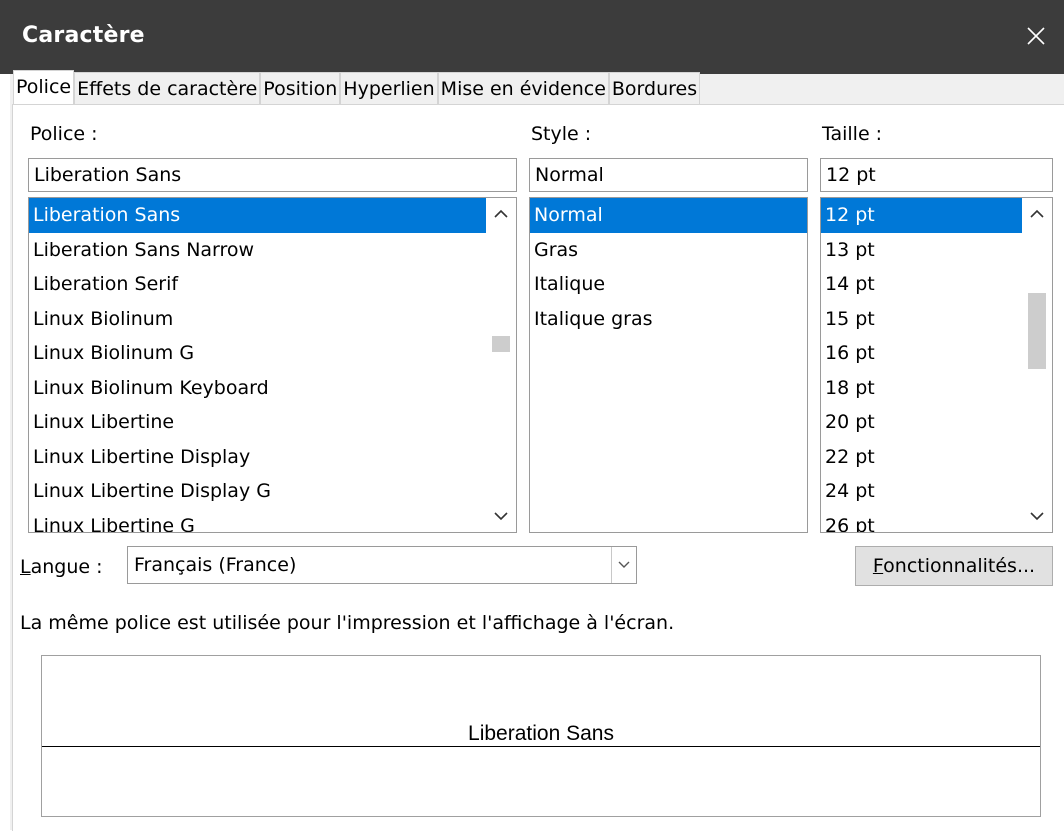  Describe the element at coordinates (936, 215) in the screenshot. I see `size-list-item: 12 pt` at that location.